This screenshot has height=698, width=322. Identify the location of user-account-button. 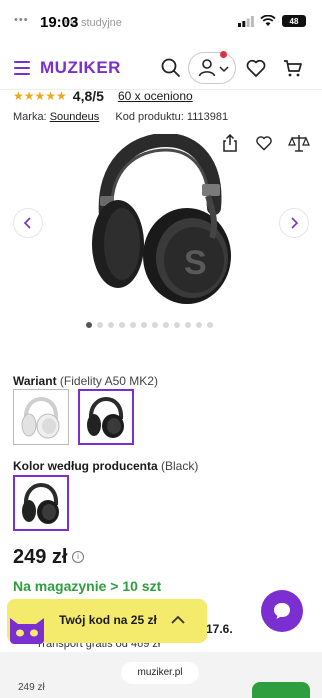
(212, 67).